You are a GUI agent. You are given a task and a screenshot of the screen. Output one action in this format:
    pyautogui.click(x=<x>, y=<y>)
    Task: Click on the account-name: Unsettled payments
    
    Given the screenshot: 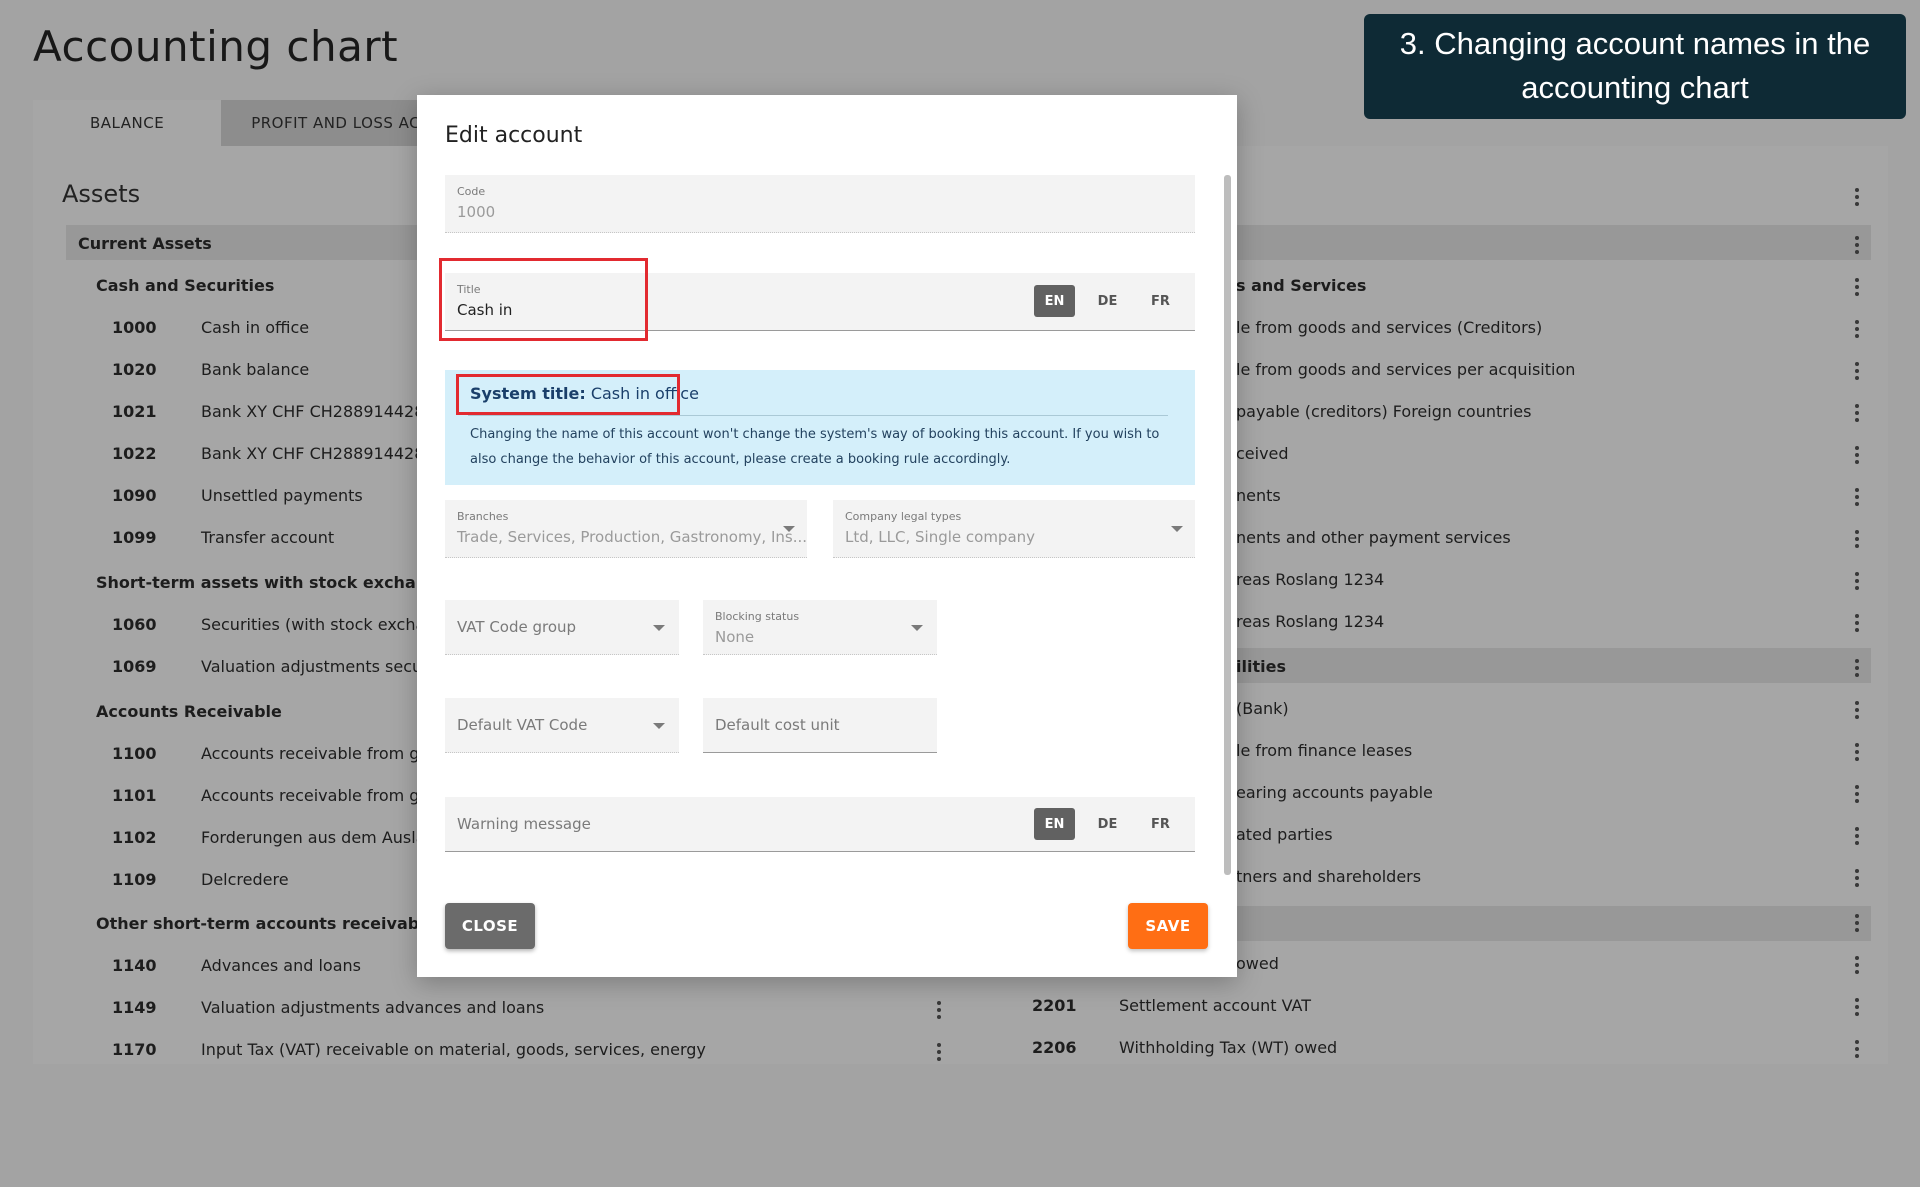 What is the action you would take?
    pyautogui.click(x=282, y=495)
    